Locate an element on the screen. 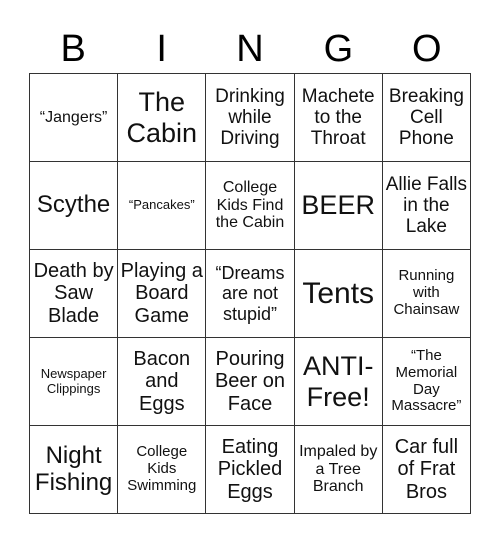  bingo-cell: Scythe is located at coordinates (74, 206).